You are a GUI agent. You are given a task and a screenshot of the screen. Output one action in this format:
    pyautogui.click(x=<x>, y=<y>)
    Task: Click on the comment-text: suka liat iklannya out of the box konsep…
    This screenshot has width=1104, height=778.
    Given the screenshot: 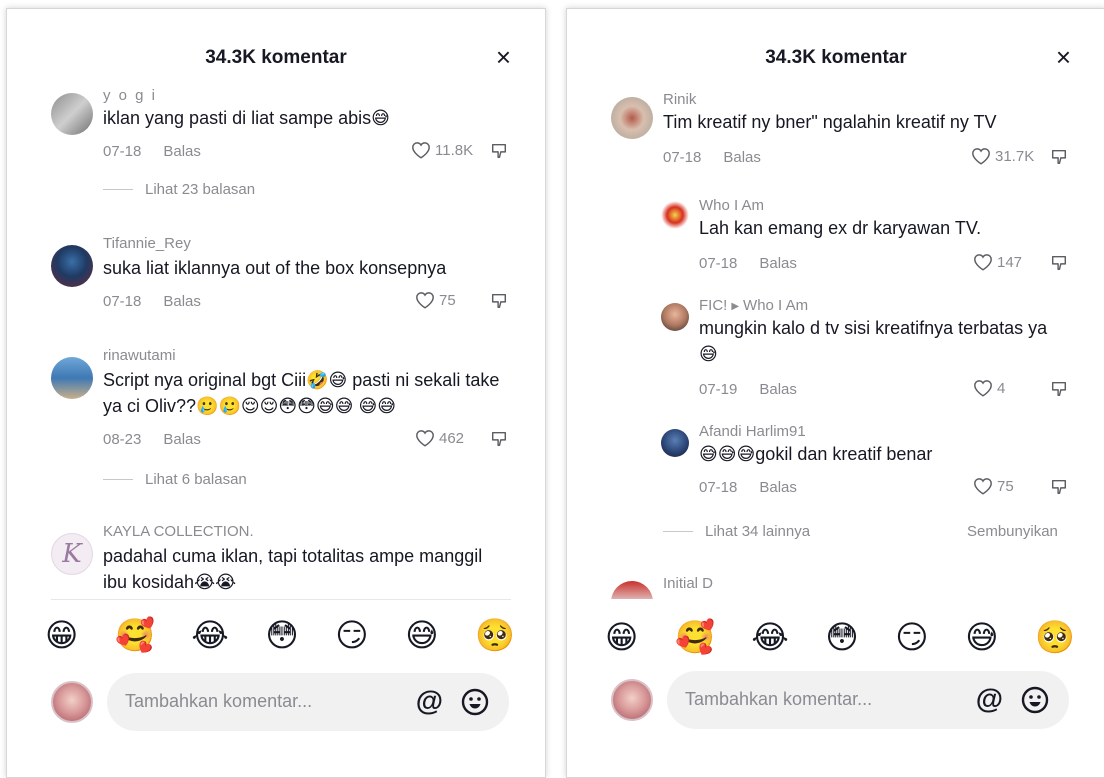 What is the action you would take?
    pyautogui.click(x=275, y=268)
    